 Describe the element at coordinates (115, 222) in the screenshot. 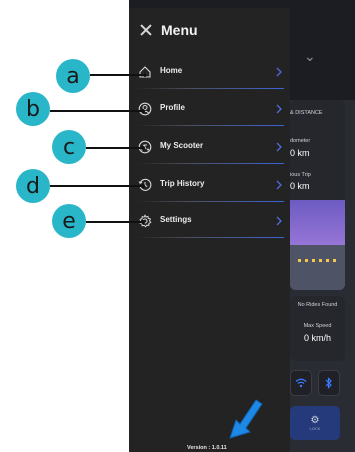

I see `callout-line-e` at that location.